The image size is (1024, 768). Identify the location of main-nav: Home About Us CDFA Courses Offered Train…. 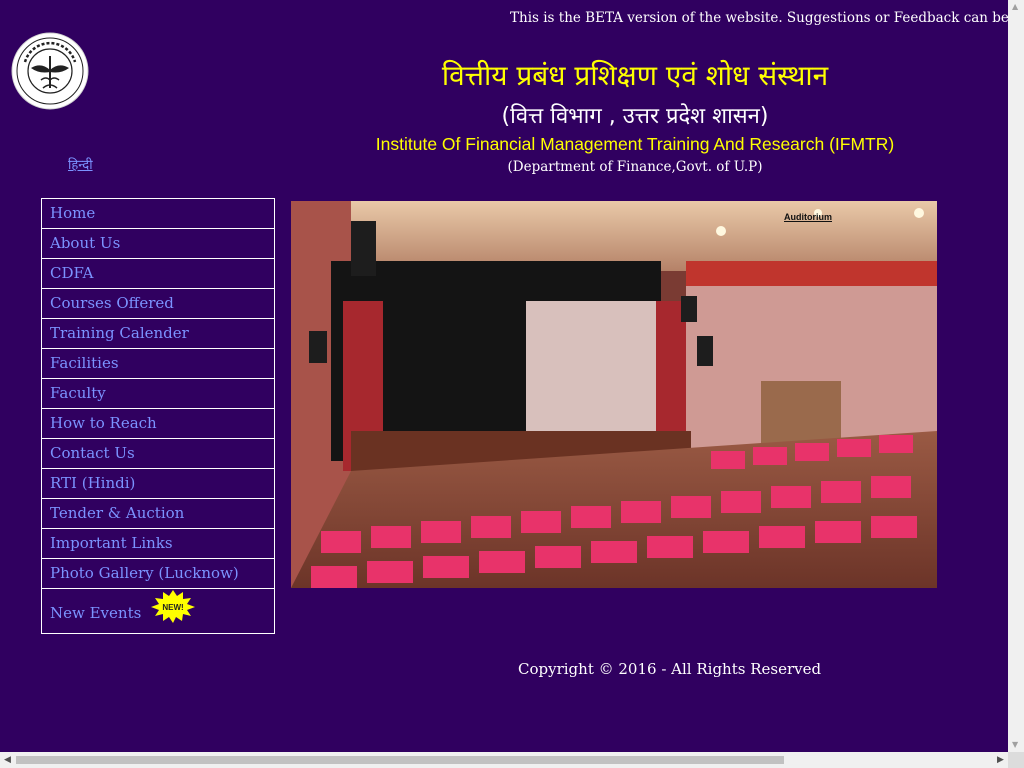
(158, 416).